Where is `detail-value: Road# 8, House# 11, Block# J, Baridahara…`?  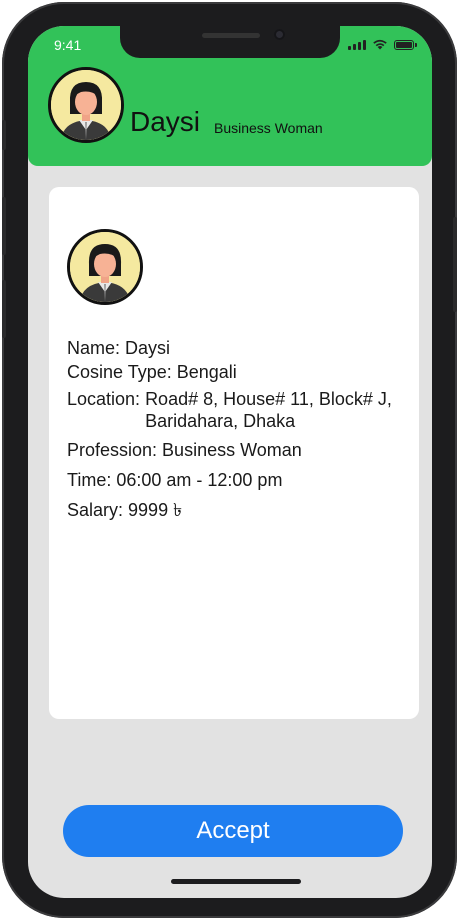
detail-value: Road# 8, House# 11, Block# J, Baridahara… is located at coordinates (268, 410).